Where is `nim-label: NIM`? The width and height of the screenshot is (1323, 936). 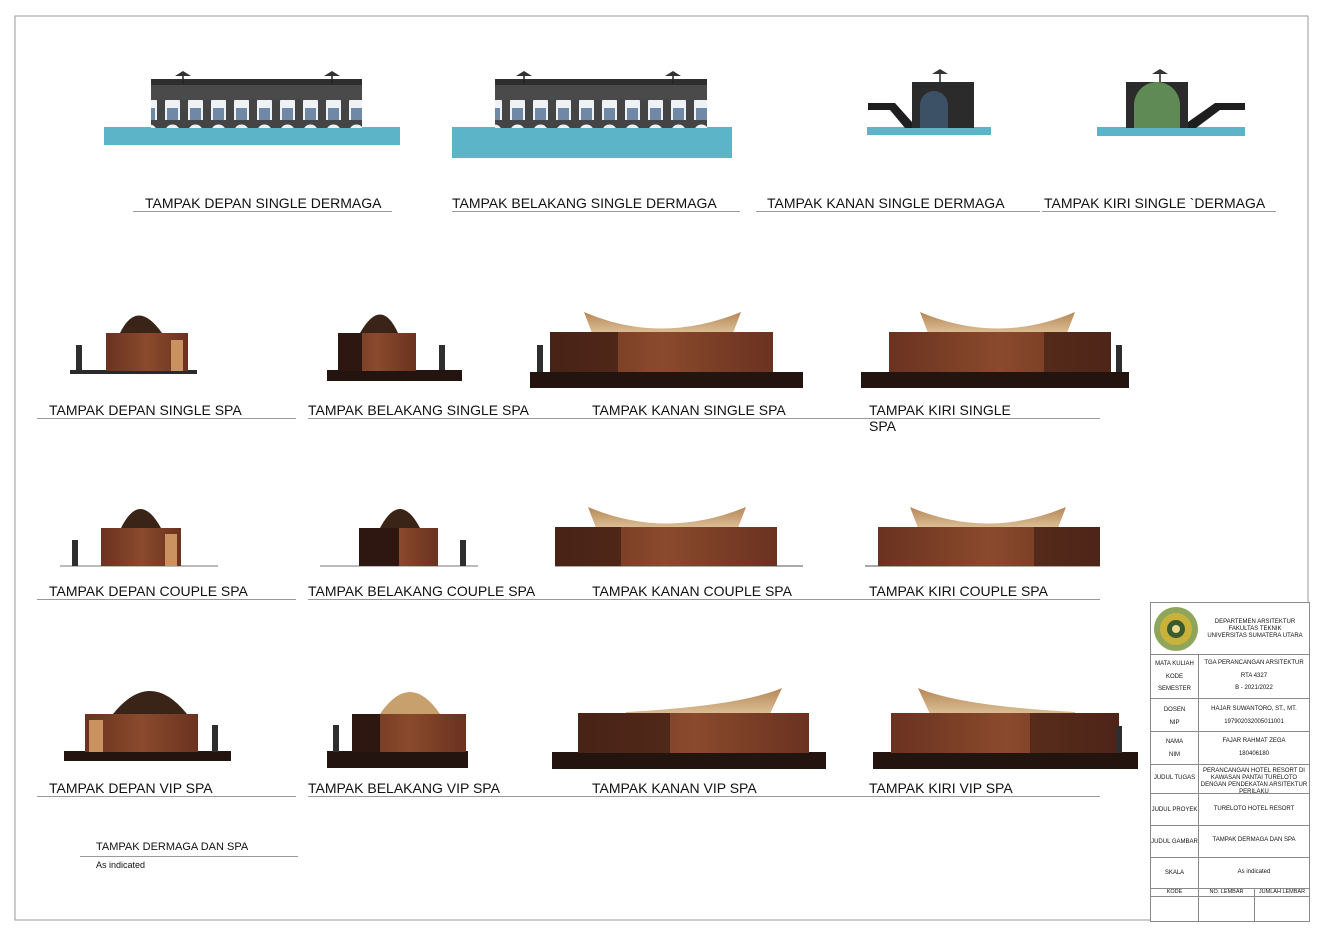
nim-label: NIM is located at coordinates (1174, 755).